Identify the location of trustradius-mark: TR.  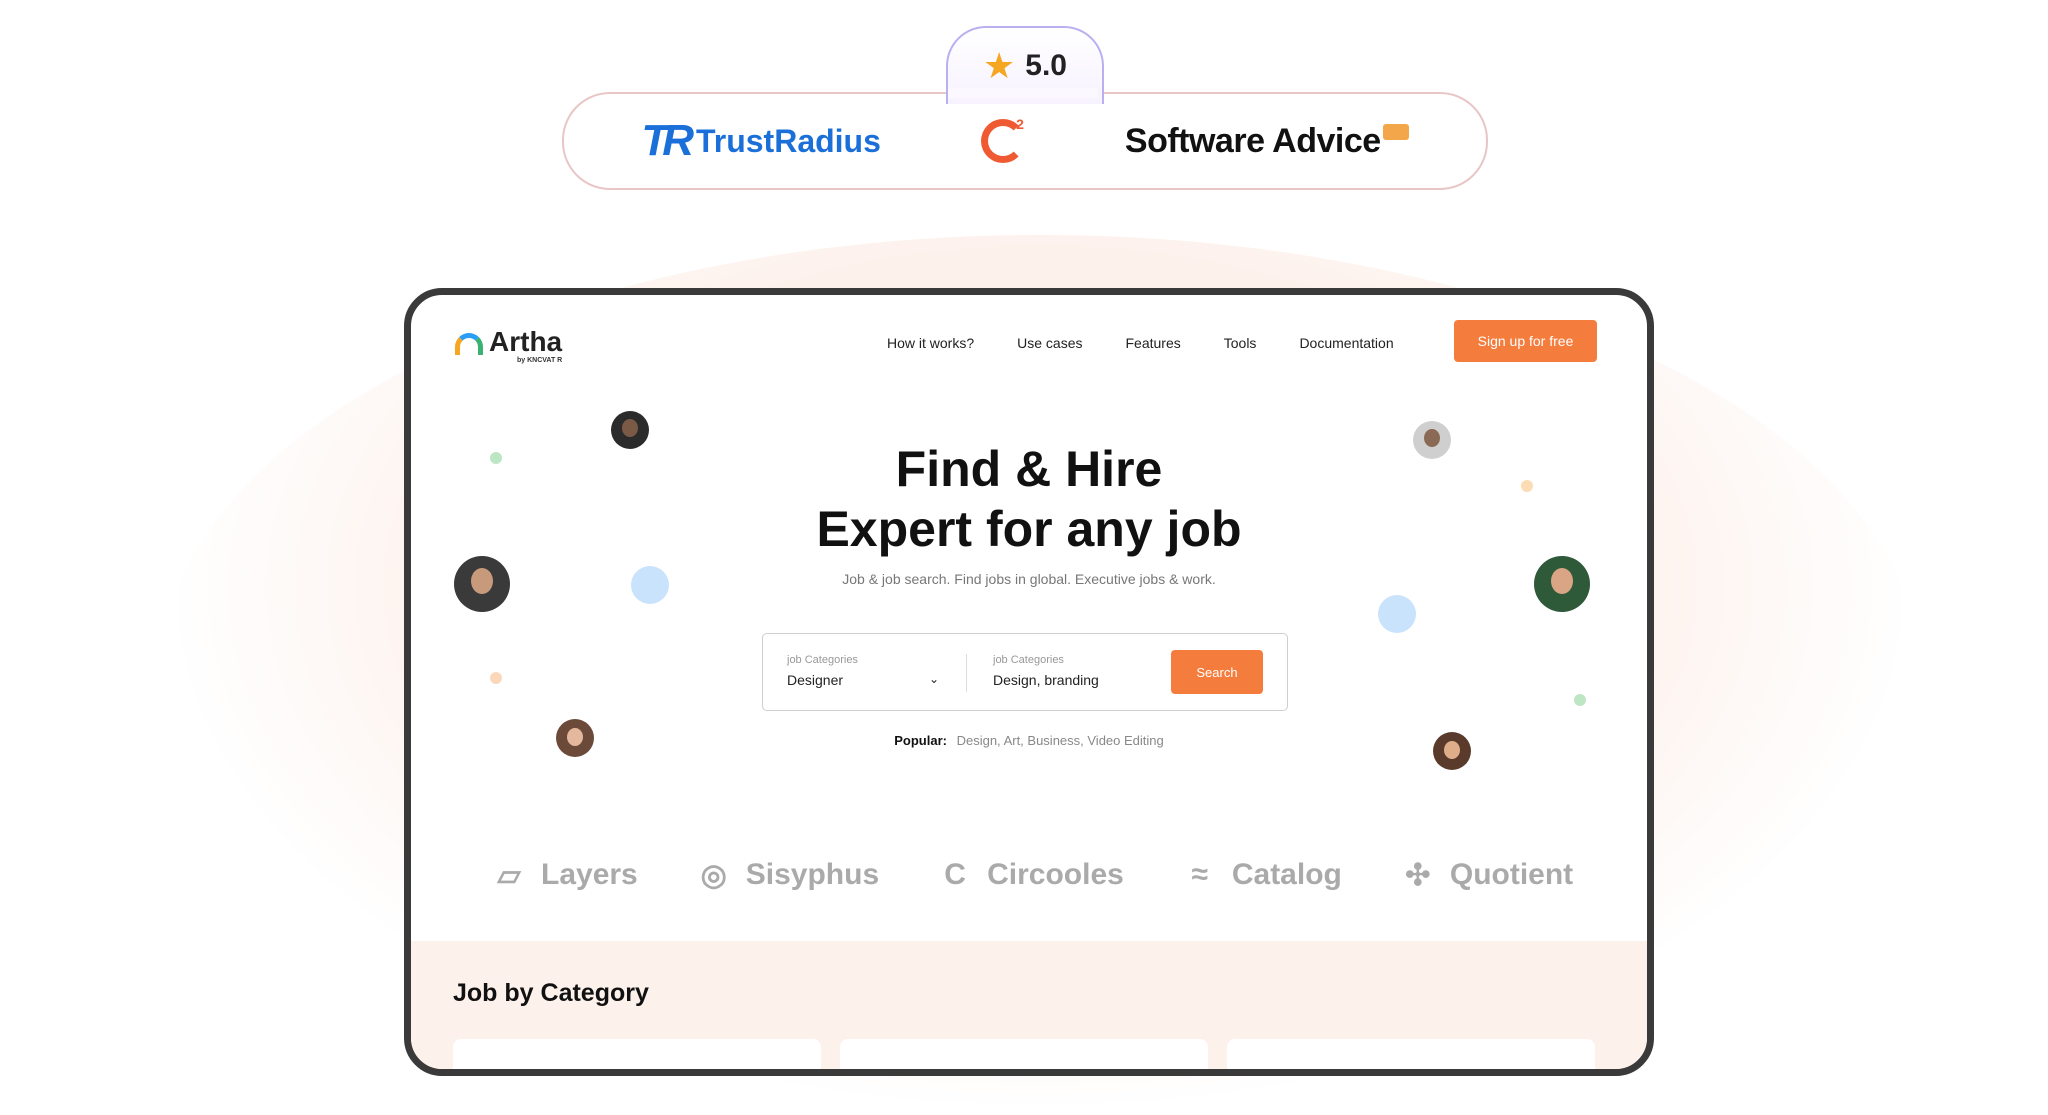
(667, 140).